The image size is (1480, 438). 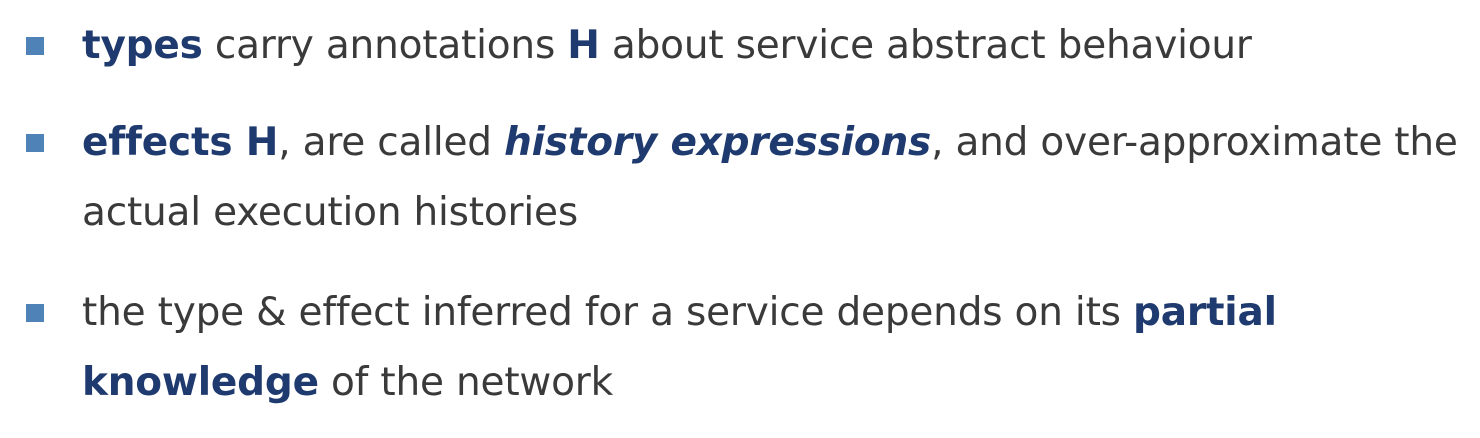 I want to click on keyword-history-expressions: history expressions, so click(x=718, y=142).